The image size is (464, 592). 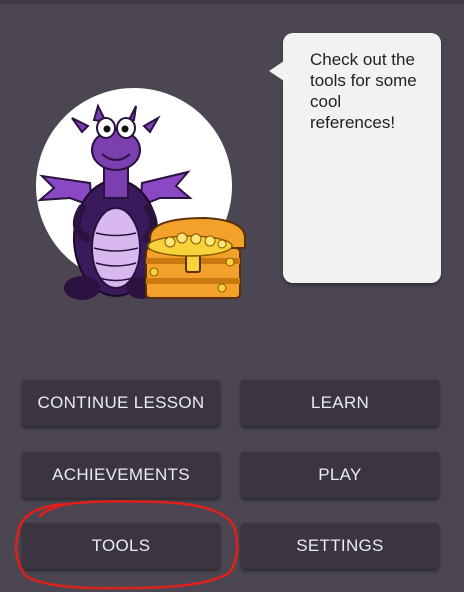 What do you see at coordinates (121, 403) in the screenshot?
I see `continue-lesson-button: CONTINUE LESSON` at bounding box center [121, 403].